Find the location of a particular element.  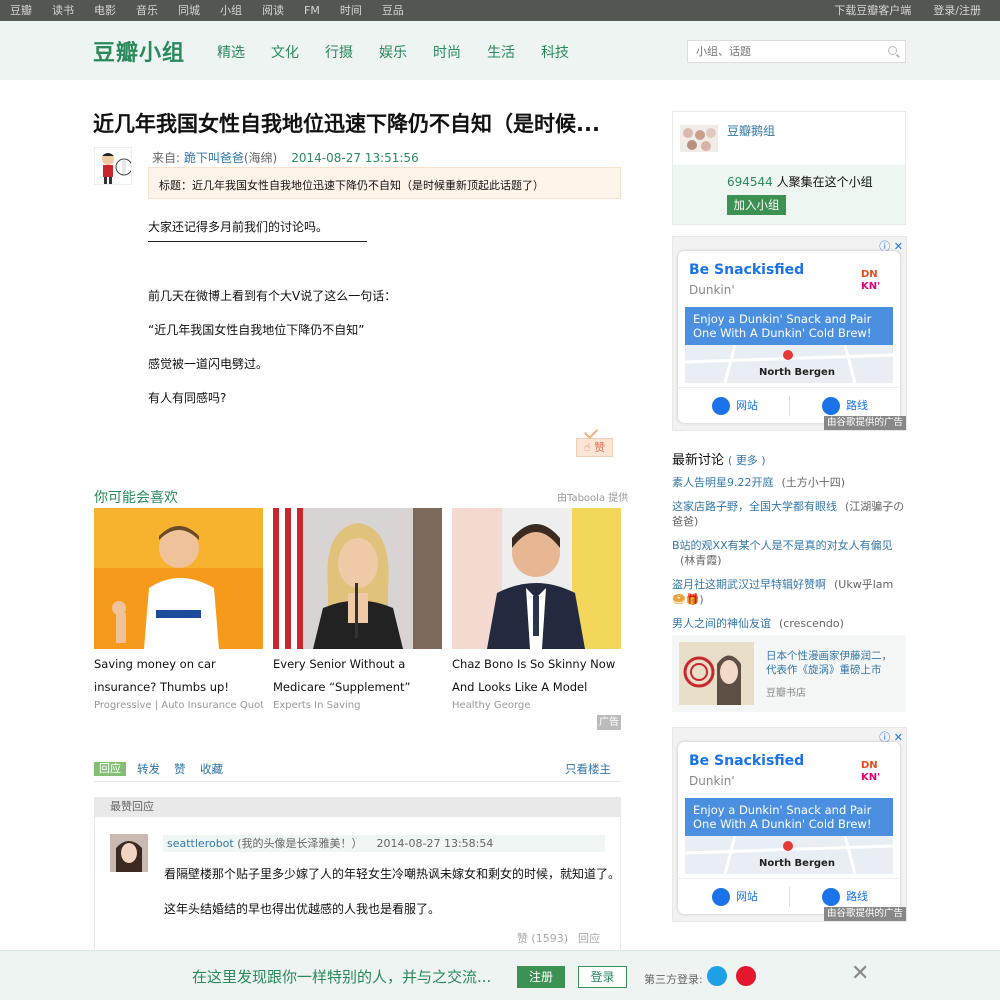

collect-button: 收藏 is located at coordinates (211, 769).